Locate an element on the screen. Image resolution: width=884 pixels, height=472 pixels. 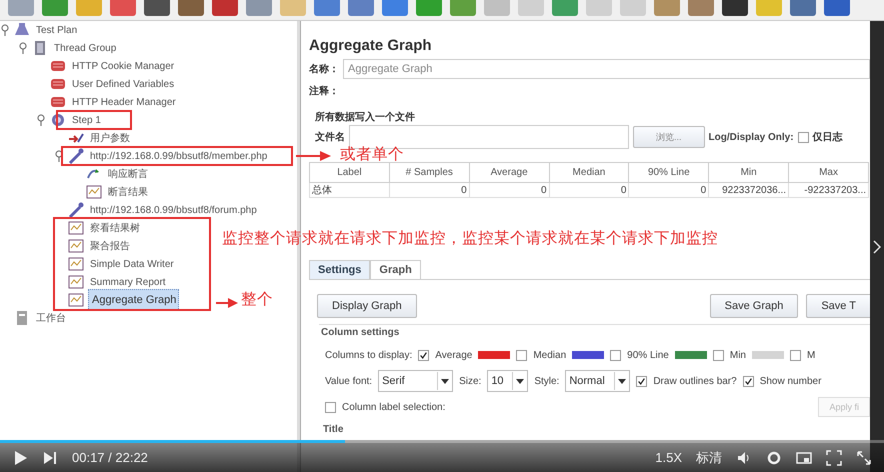
column-header: Max is located at coordinates (828, 172).